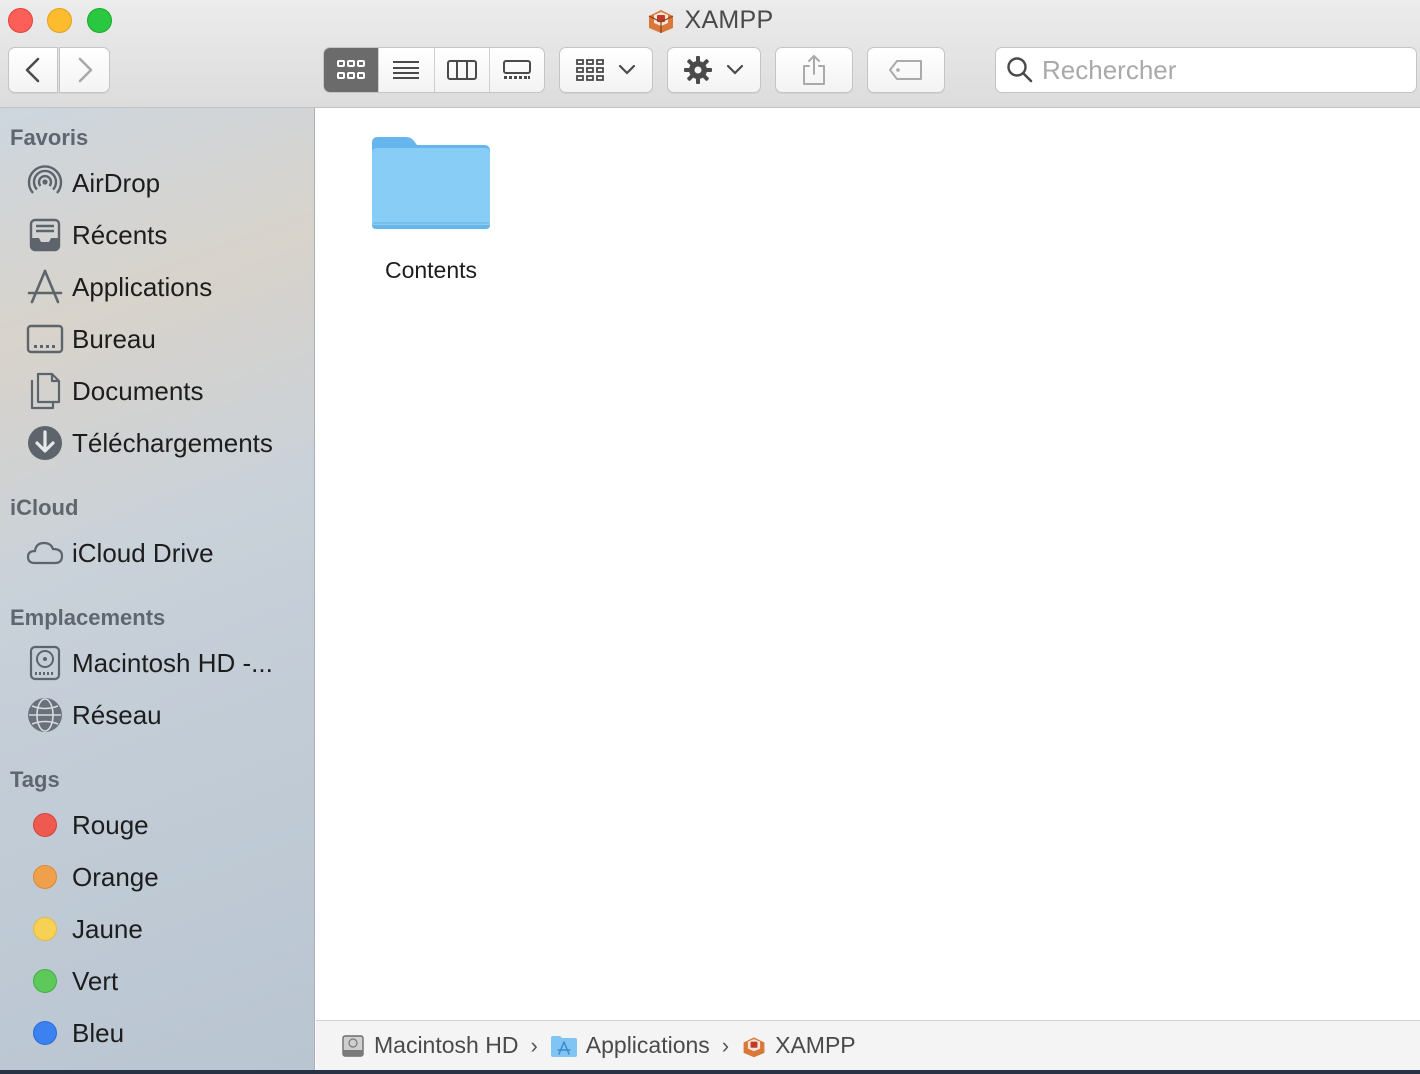 The height and width of the screenshot is (1074, 1420). What do you see at coordinates (431, 270) in the screenshot?
I see `file-name: Contents` at bounding box center [431, 270].